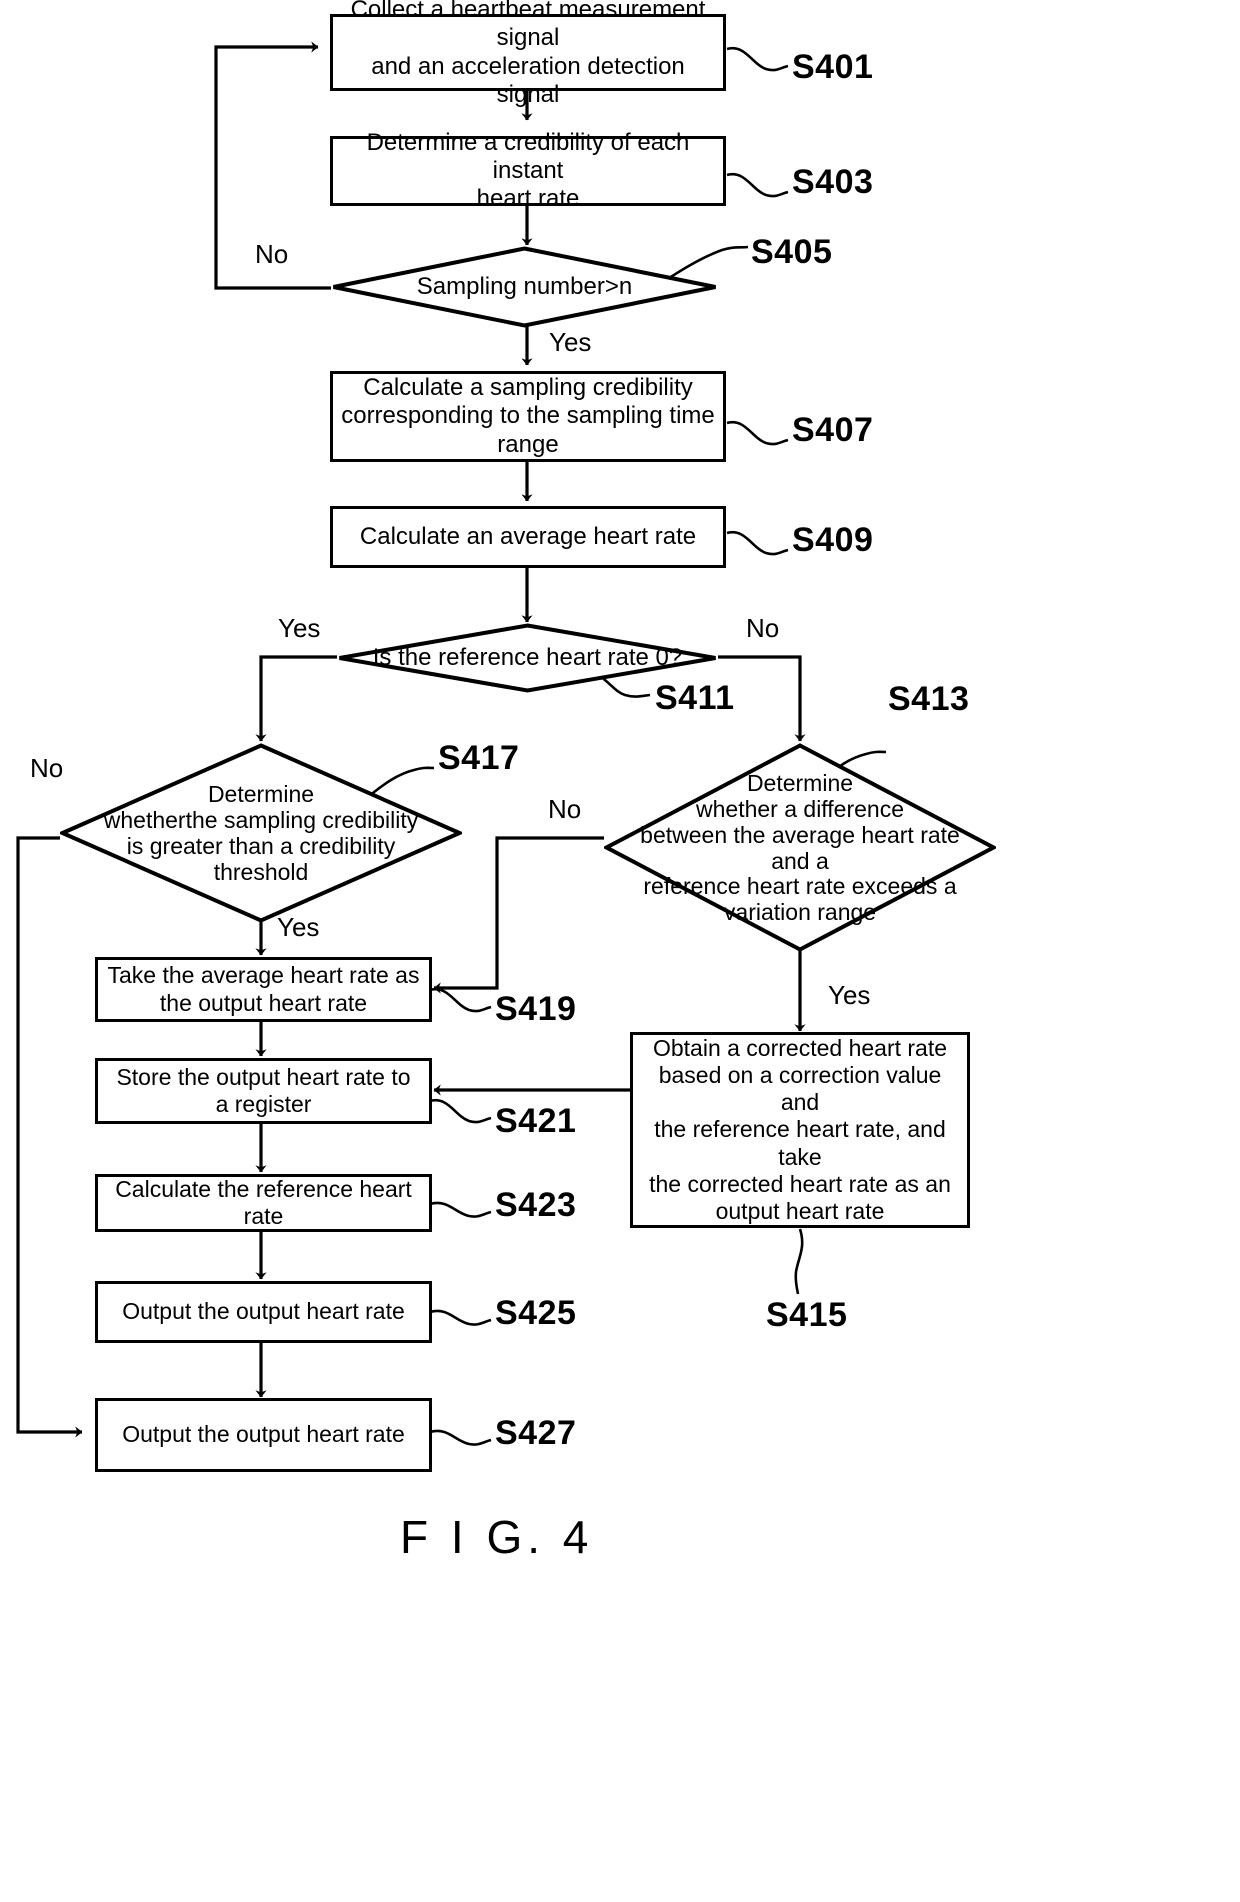 The width and height of the screenshot is (1240, 1902). Describe the element at coordinates (565, 809) in the screenshot. I see `edge-label-s413-no: No` at that location.